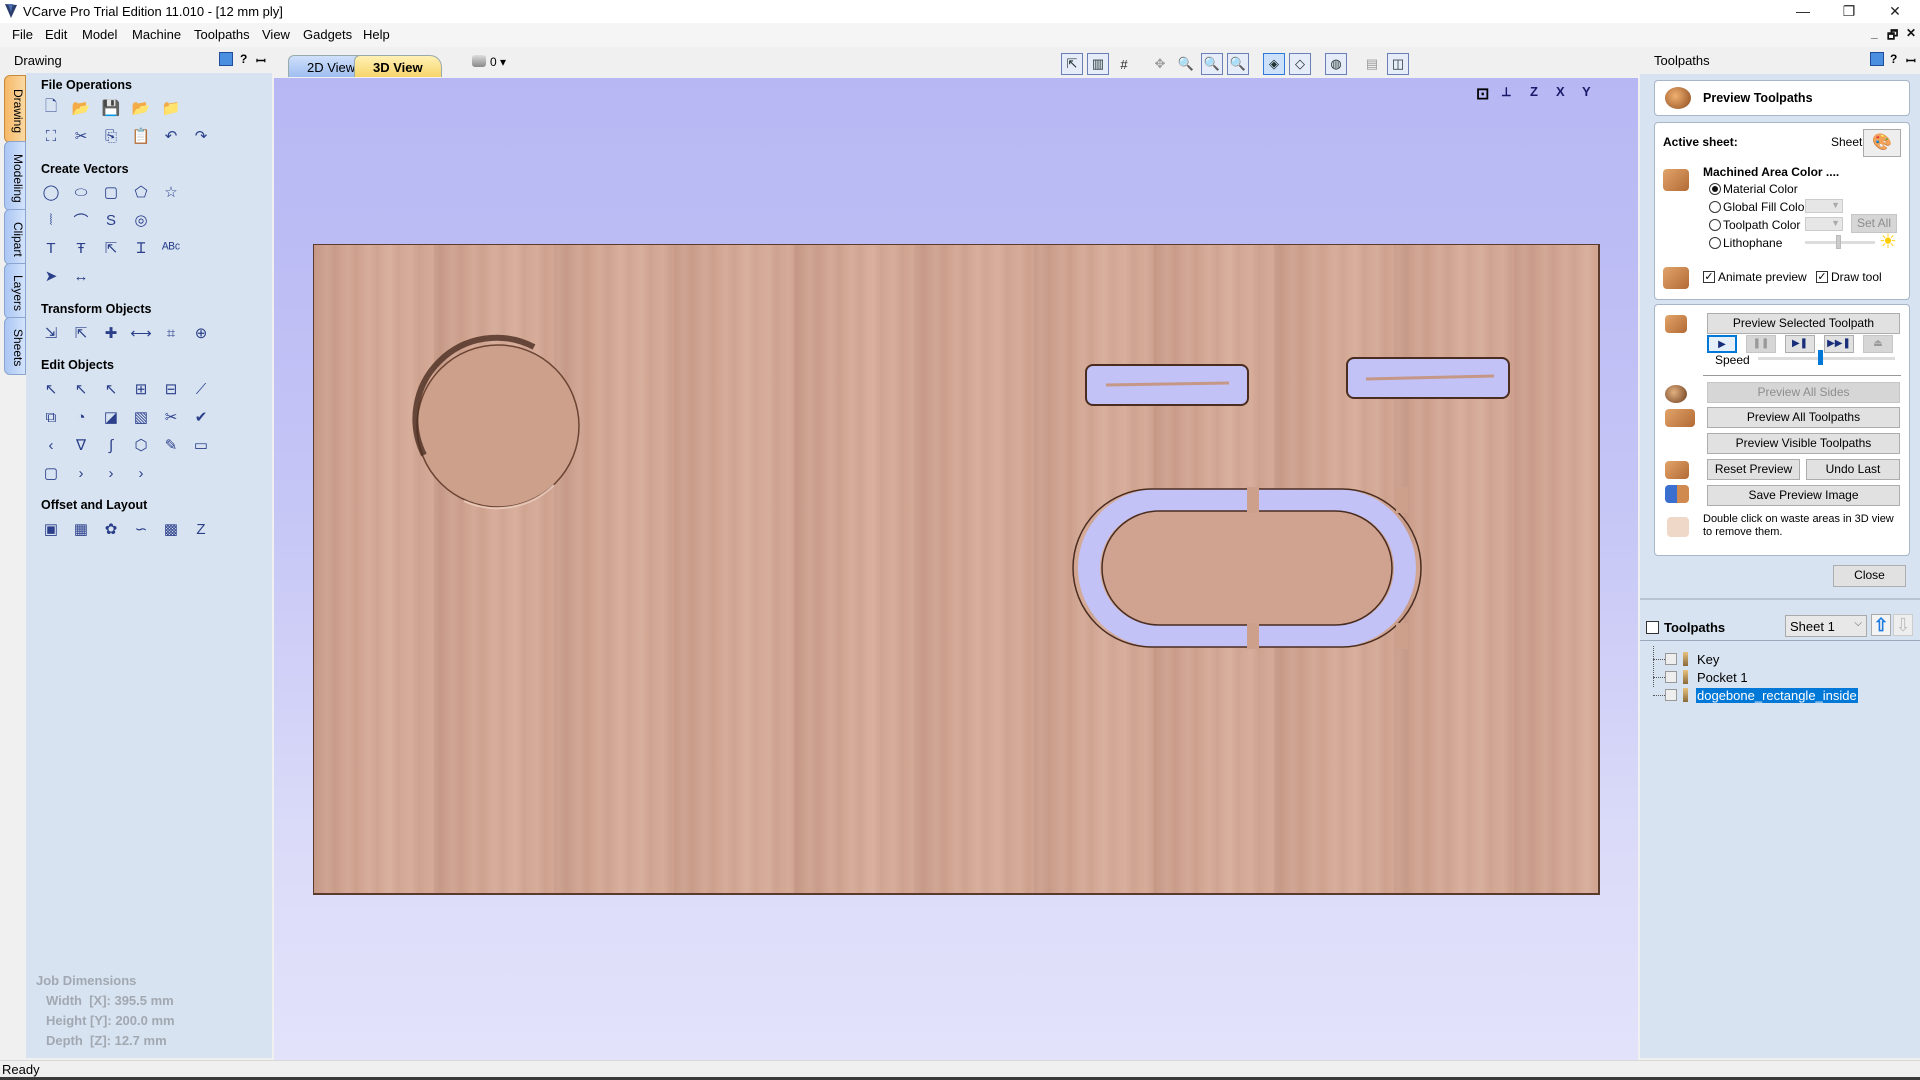  Describe the element at coordinates (51, 445) in the screenshot. I see `fillet-icon: ‹` at that location.